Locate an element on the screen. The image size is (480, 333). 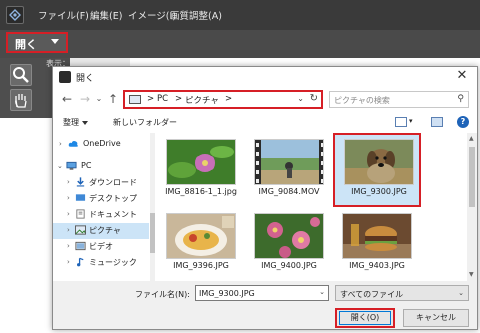
file-item-selected: IMG_9300.JPG is located at coordinates (377, 170).